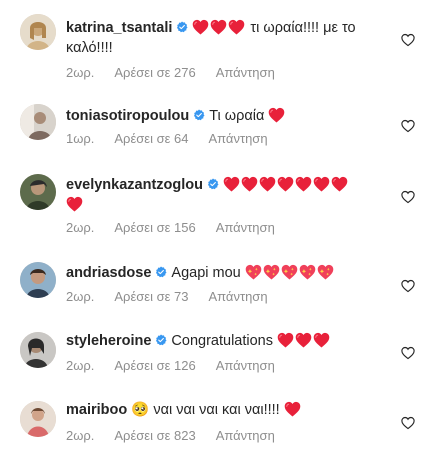 This screenshot has width=429, height=459. I want to click on comment-meta: 2ωρ. Αρέσει σε 823 Απάντηση, so click(180, 435).